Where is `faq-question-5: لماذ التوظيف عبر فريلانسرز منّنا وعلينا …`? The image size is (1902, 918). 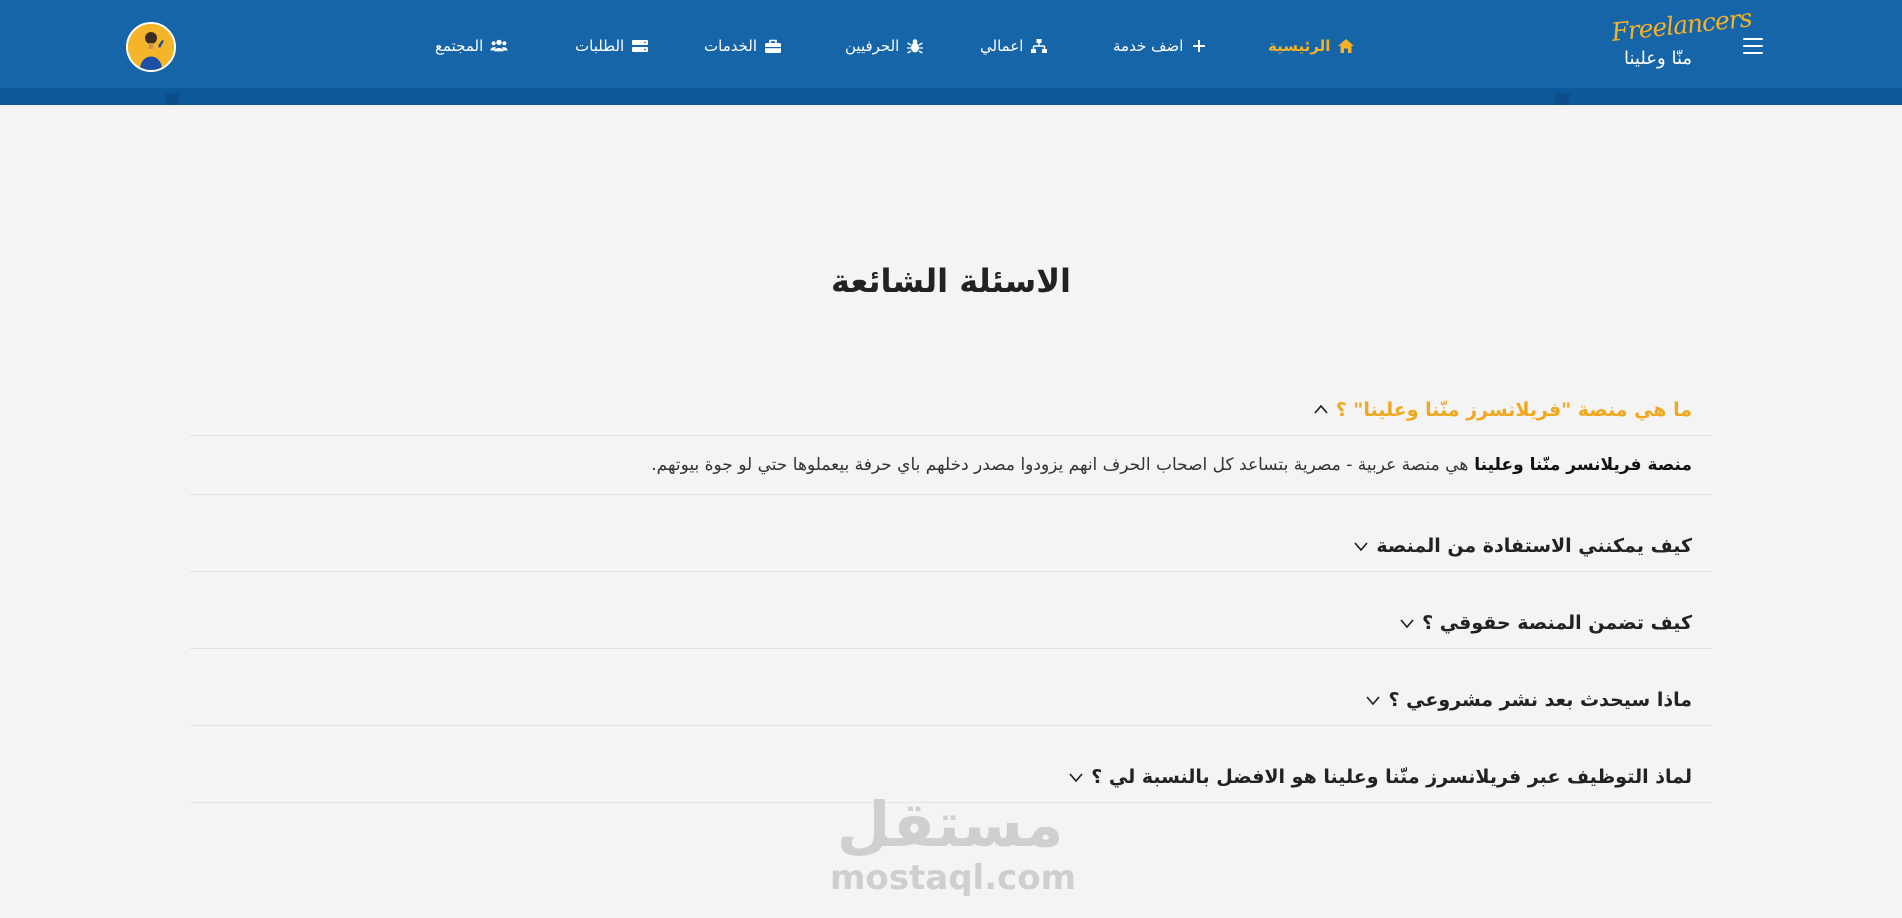 faq-question-5: لماذ التوظيف عبر فريلانسرز منّنا وعلينا … is located at coordinates (951, 777).